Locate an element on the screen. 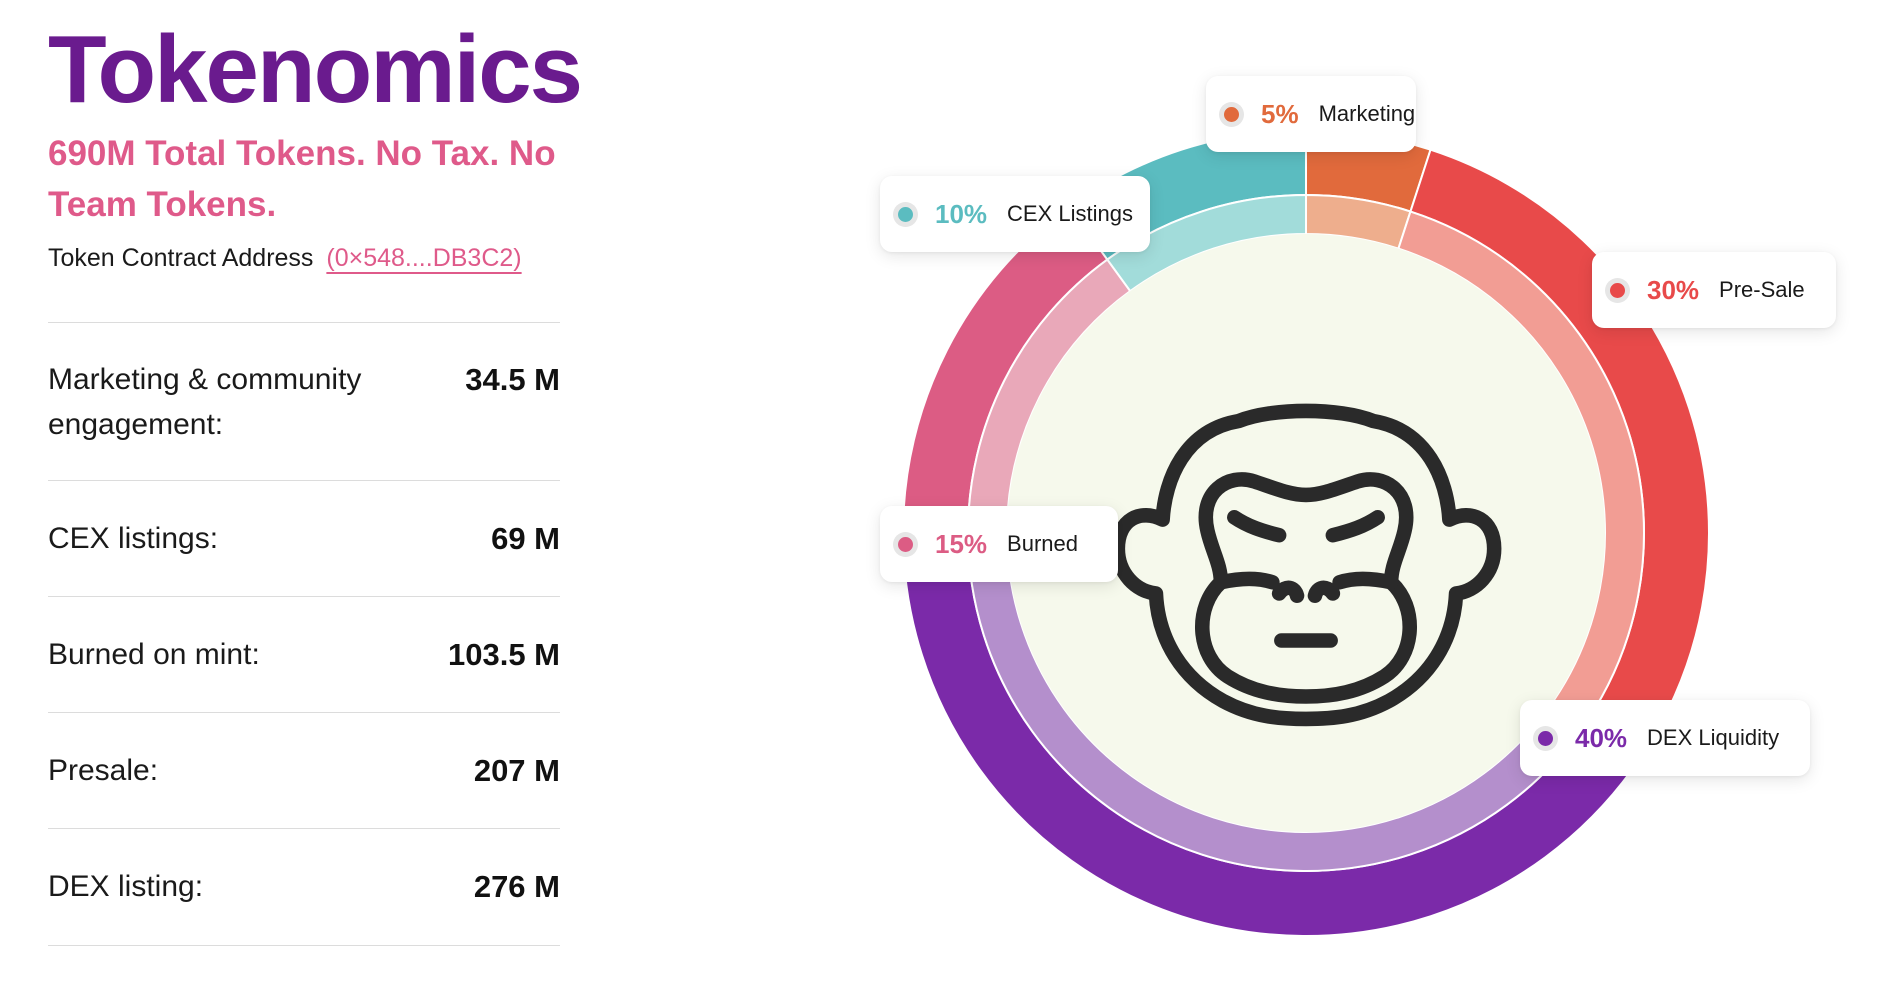  callout-percent: 30% is located at coordinates (1673, 289).